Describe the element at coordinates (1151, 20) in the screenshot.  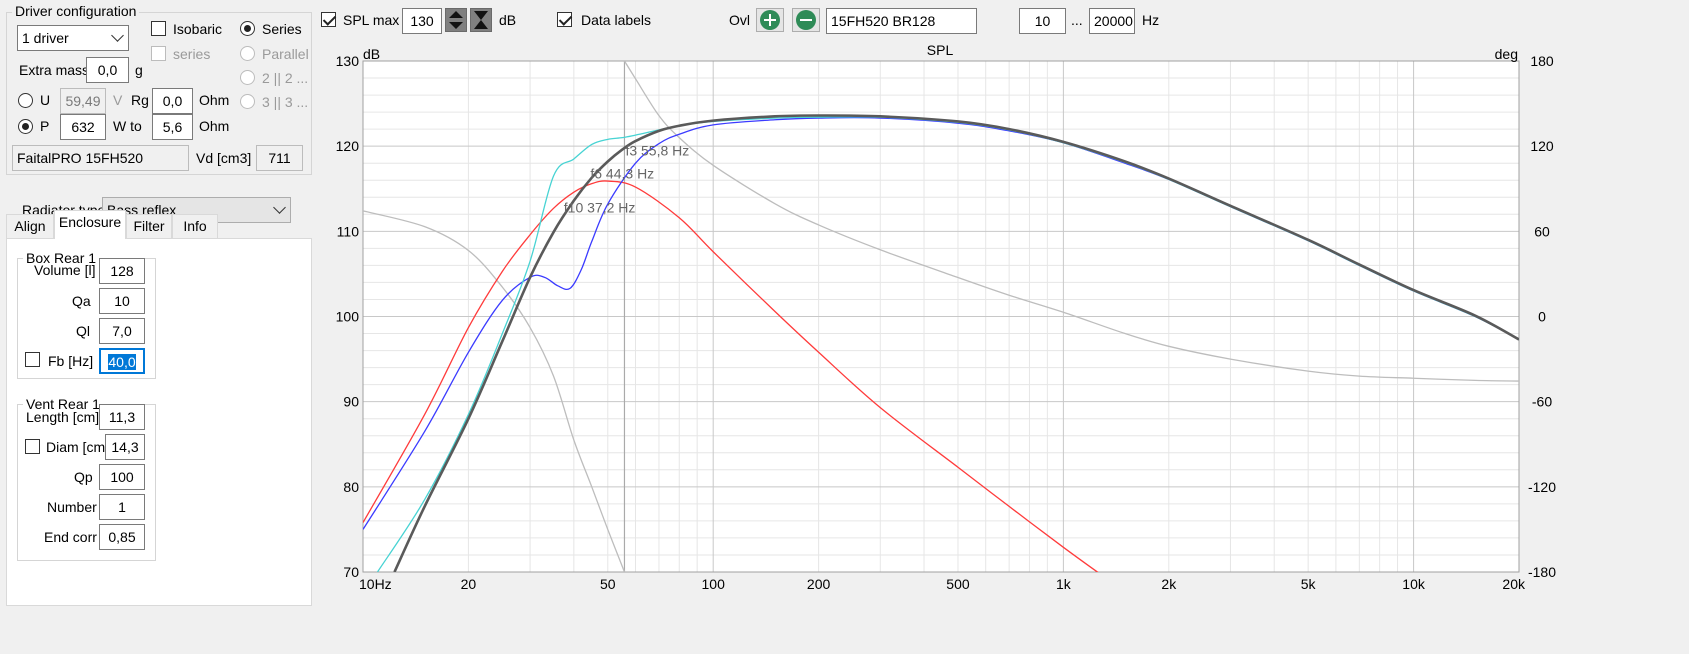
I see `freq-unit: Hz` at that location.